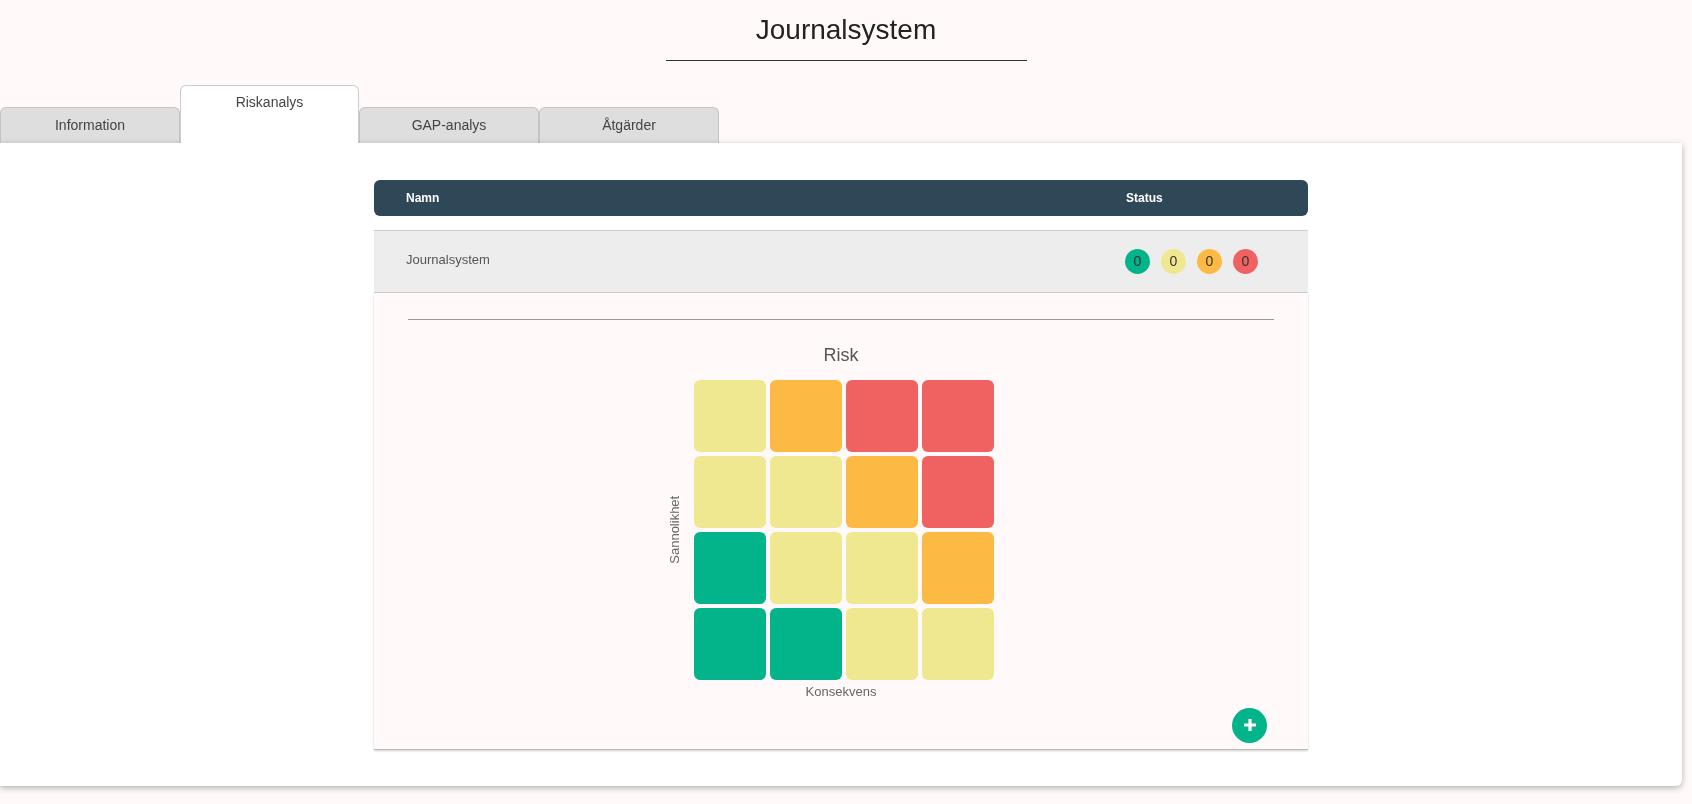 This screenshot has width=1692, height=804. I want to click on table-cell-text: Journalsystem, so click(448, 260).